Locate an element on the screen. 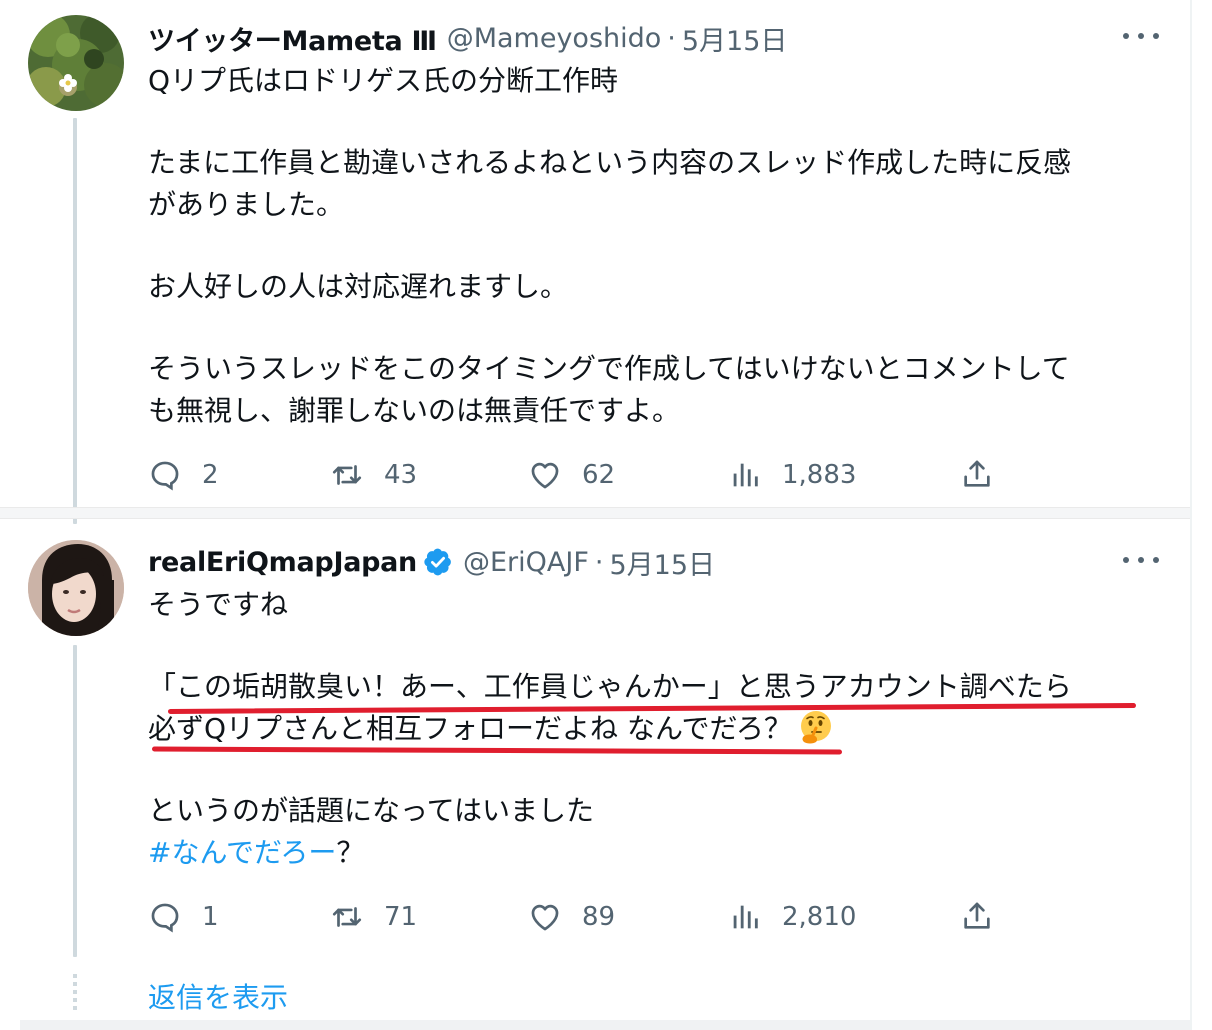 This screenshot has width=1212, height=1030. tweet-text-line: #なんでだろー？ is located at coordinates (256, 853).